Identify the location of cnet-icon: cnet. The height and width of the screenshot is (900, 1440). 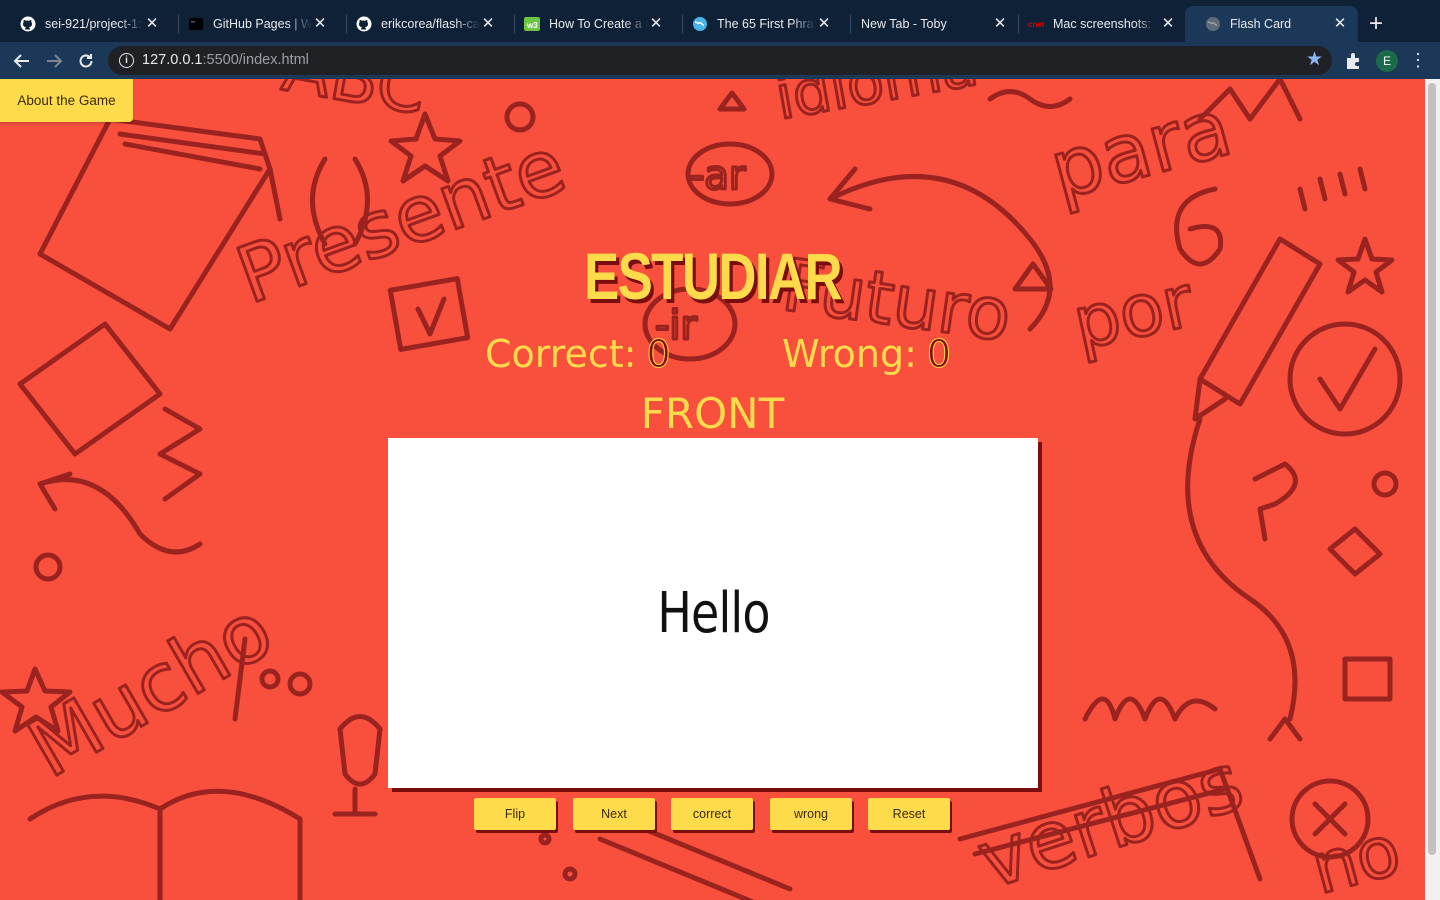
(1036, 24).